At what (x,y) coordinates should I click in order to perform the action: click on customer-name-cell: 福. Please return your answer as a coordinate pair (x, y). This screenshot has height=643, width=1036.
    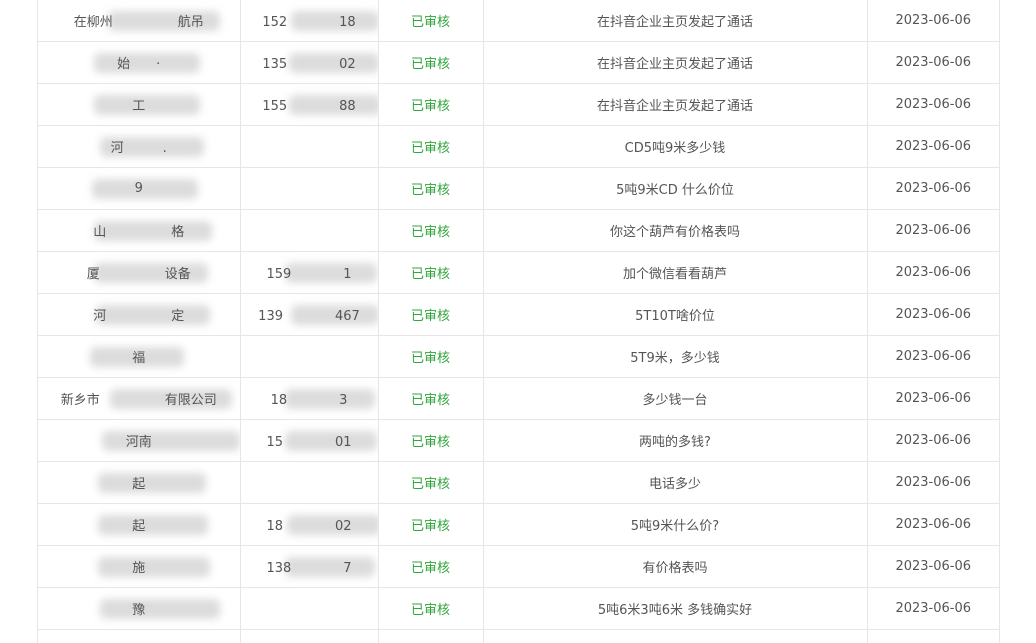
    Looking at the image, I should click on (139, 356).